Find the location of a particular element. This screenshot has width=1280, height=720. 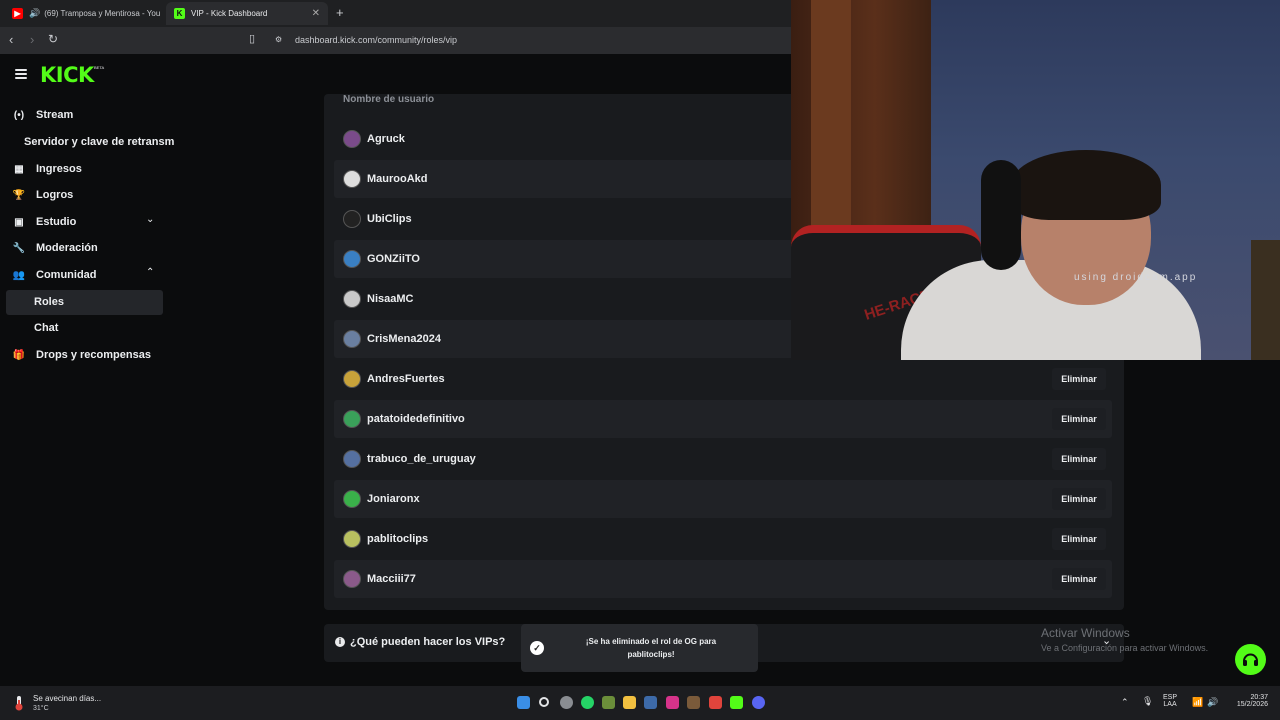

support-chat-button is located at coordinates (1250, 659).